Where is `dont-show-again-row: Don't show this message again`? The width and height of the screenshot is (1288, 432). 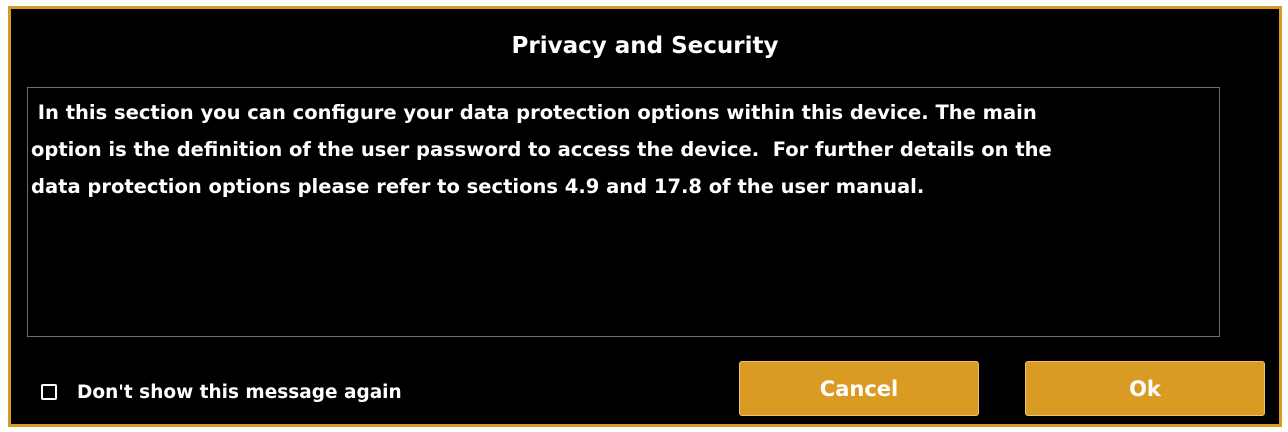 dont-show-again-row: Don't show this message again is located at coordinates (221, 392).